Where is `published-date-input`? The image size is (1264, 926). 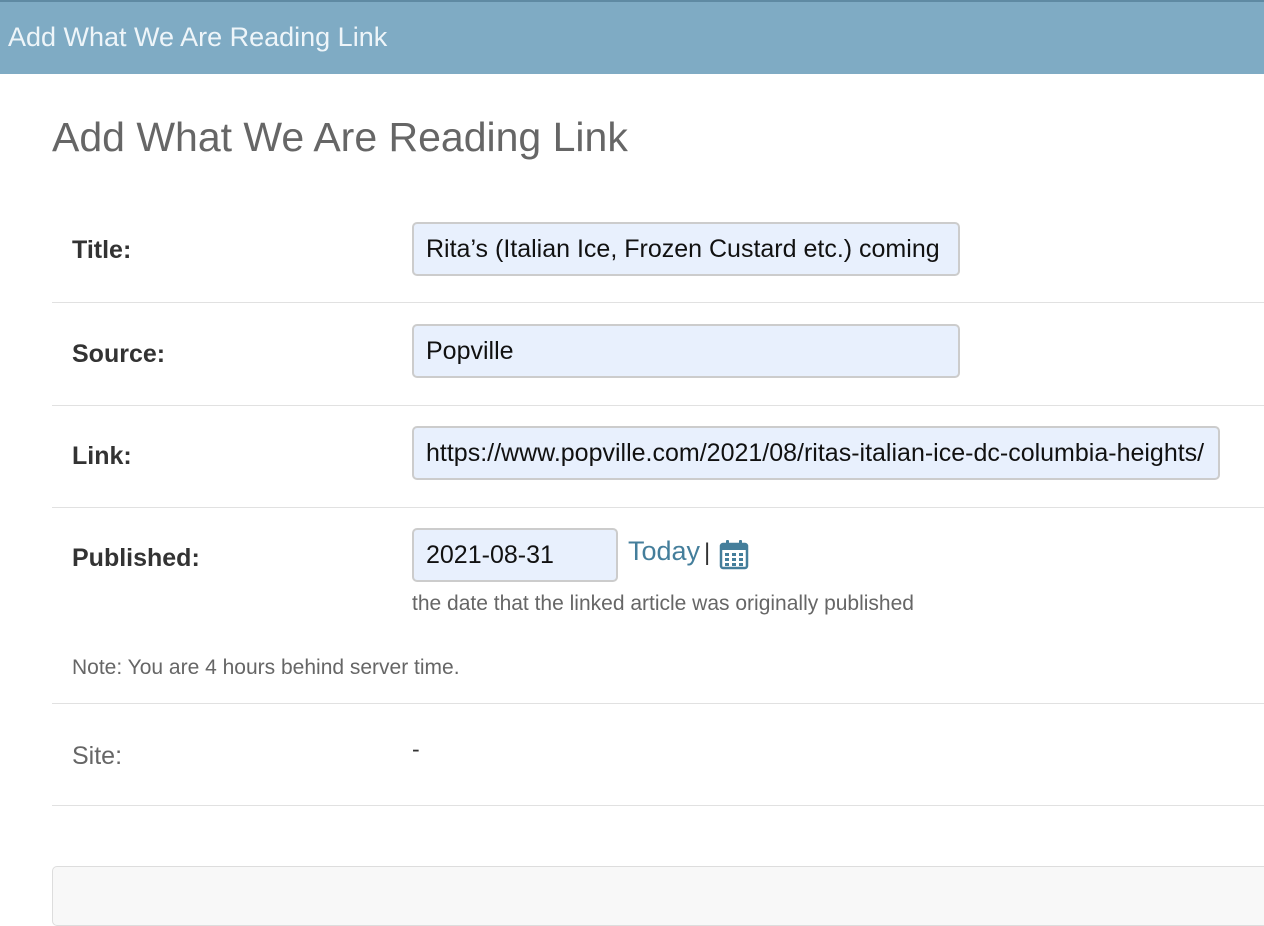 published-date-input is located at coordinates (515, 555).